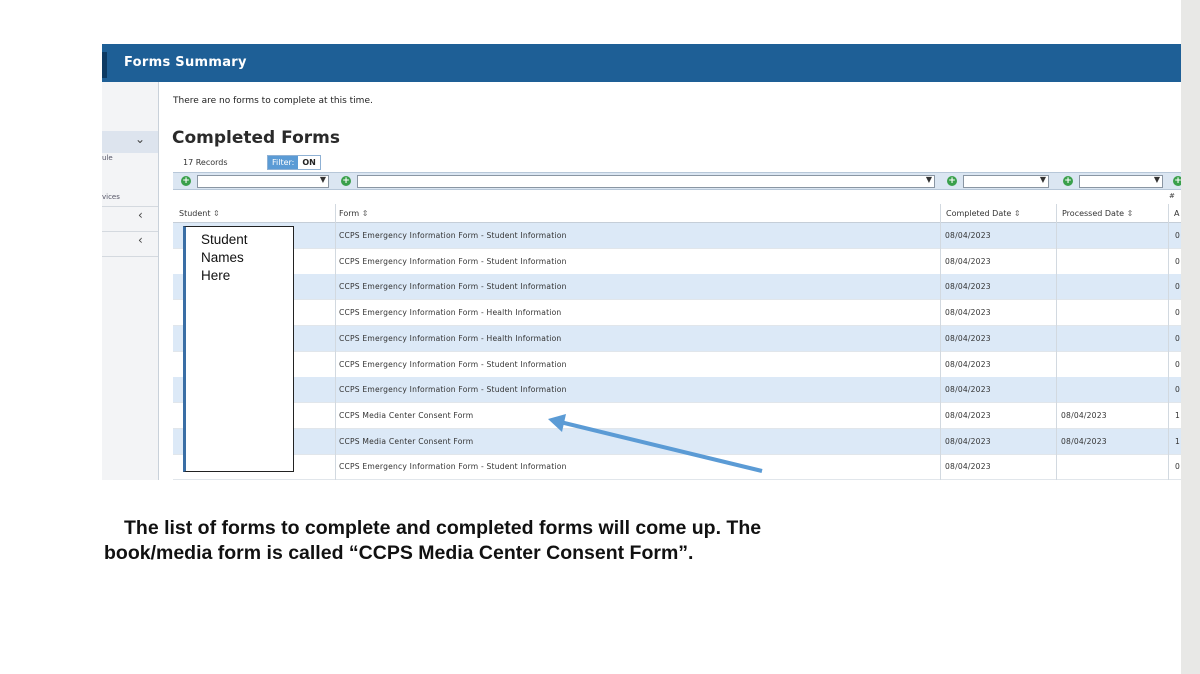 Image resolution: width=1200 pixels, height=674 pixels. I want to click on filter-toggle: Filter: ON, so click(294, 162).